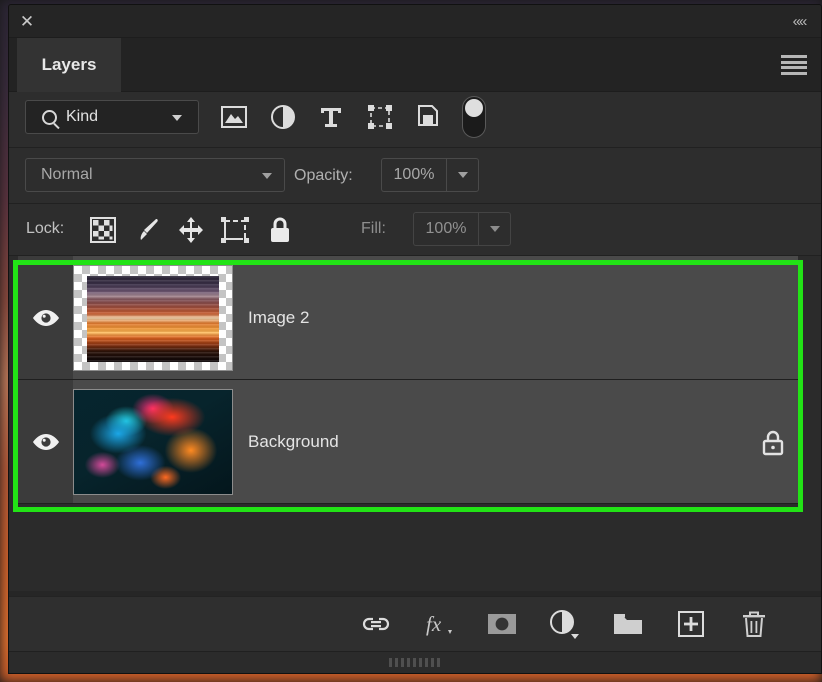  What do you see at coordinates (234, 117) in the screenshot?
I see `pixel-layer-filter-icon` at bounding box center [234, 117].